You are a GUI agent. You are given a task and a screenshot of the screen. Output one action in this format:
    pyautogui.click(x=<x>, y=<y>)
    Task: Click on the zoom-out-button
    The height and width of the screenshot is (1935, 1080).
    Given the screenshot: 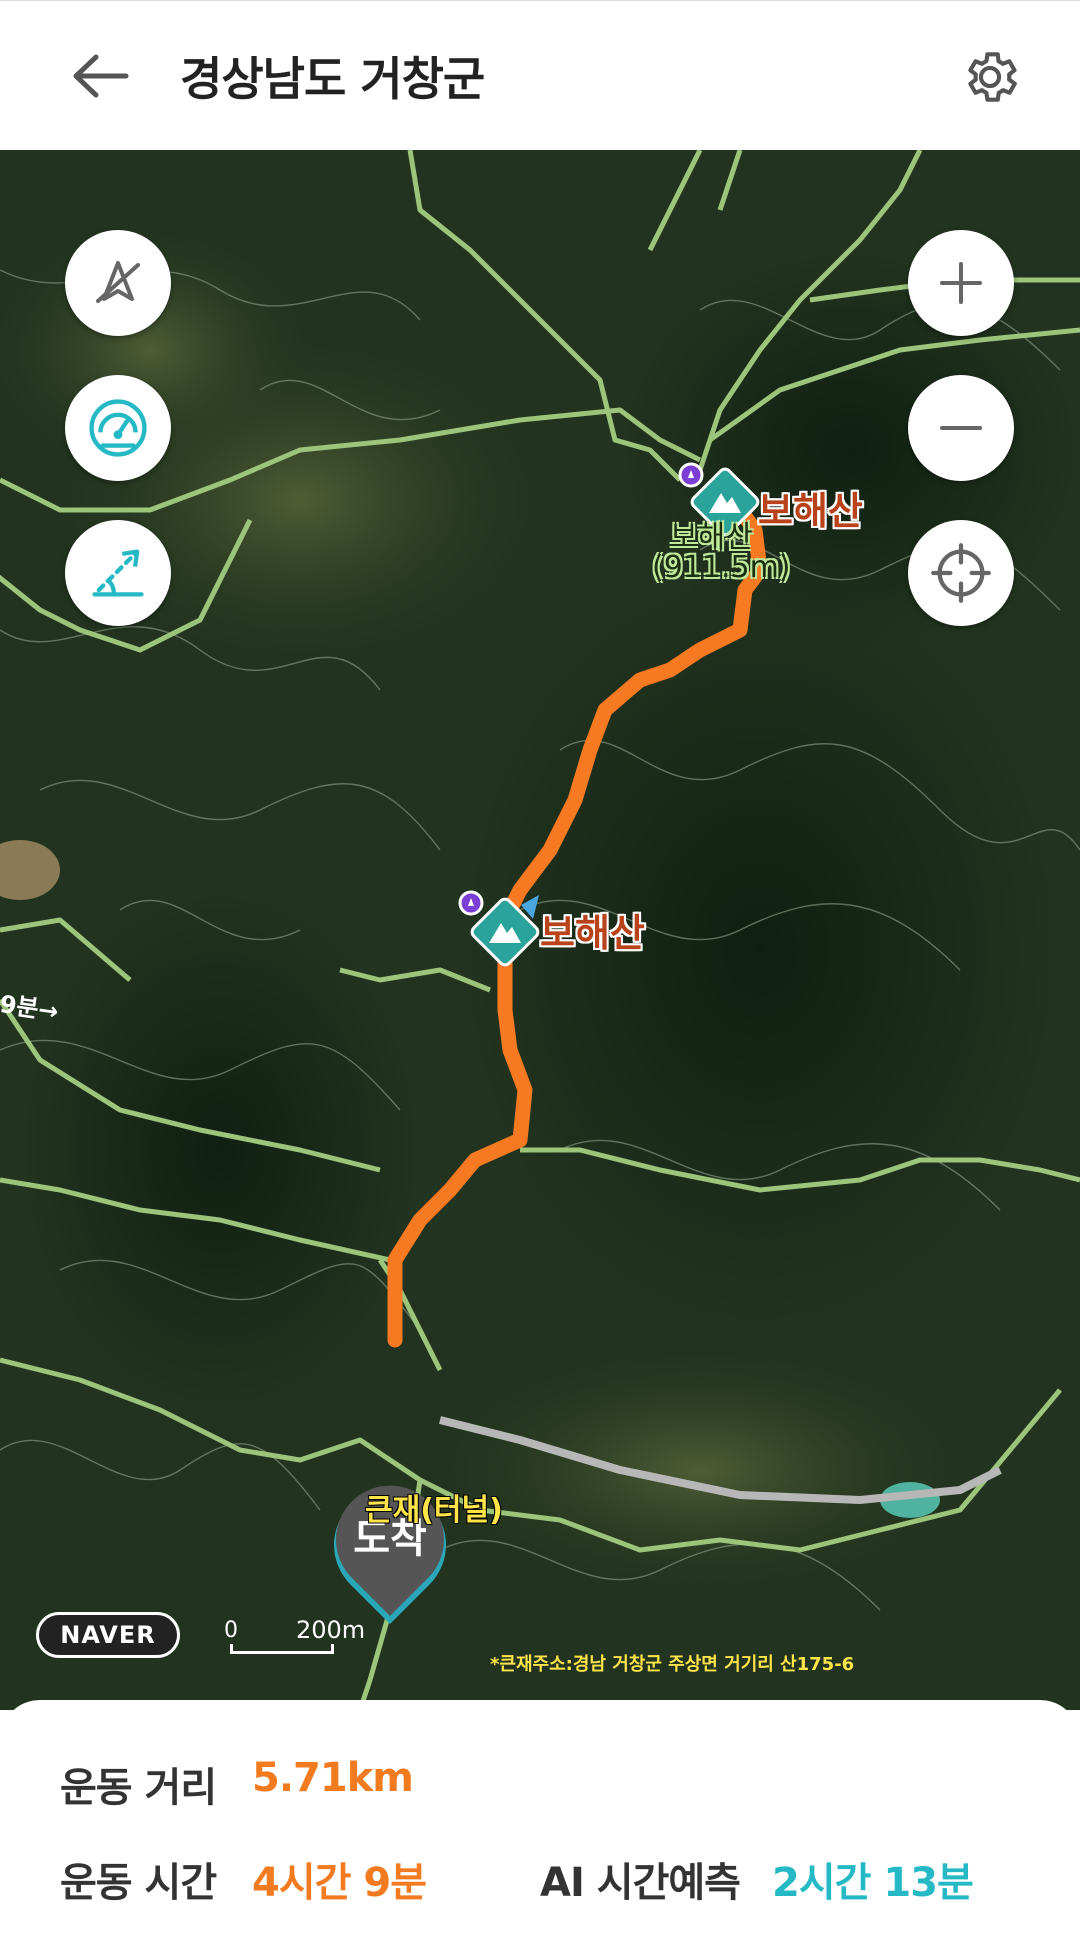 What is the action you would take?
    pyautogui.click(x=961, y=428)
    